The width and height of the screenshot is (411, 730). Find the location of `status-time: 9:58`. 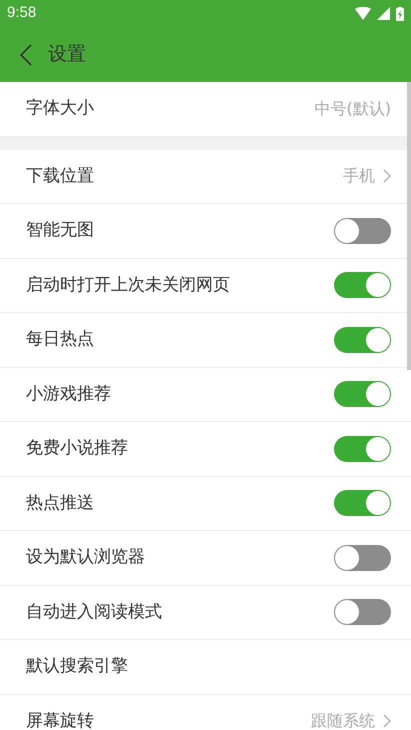

status-time: 9:58 is located at coordinates (21, 13).